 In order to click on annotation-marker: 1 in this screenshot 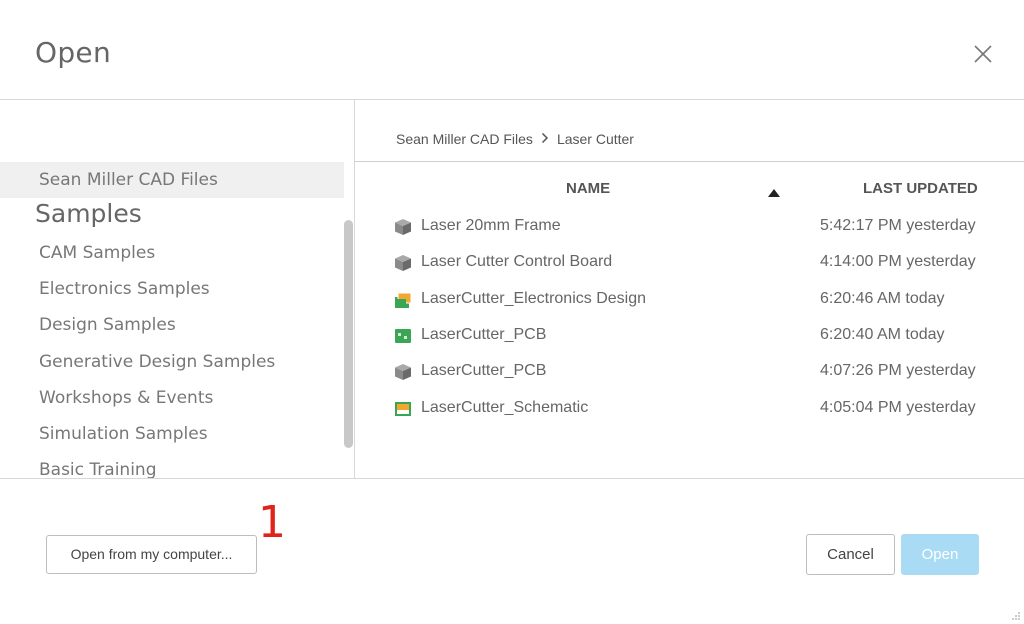, I will do `click(272, 522)`.